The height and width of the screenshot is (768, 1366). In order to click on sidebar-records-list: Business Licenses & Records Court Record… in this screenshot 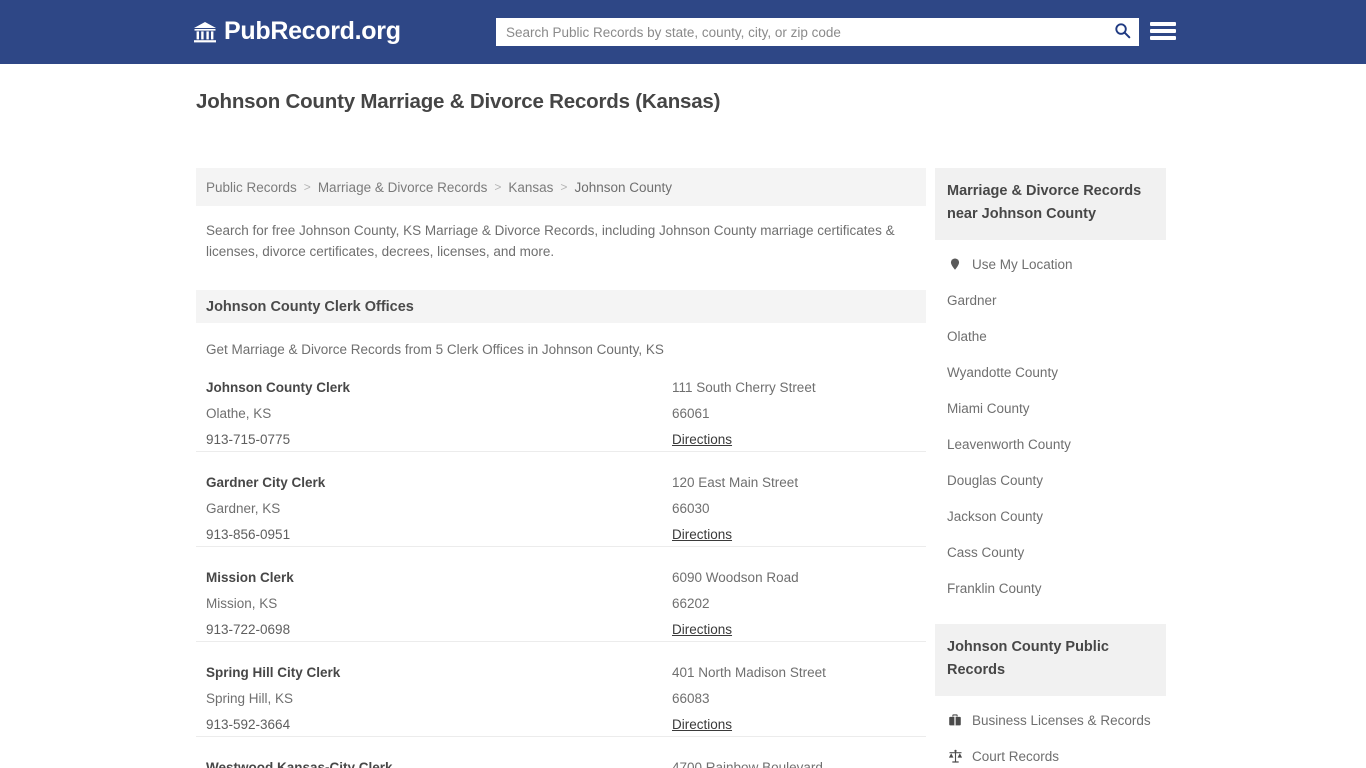, I will do `click(1050, 732)`.